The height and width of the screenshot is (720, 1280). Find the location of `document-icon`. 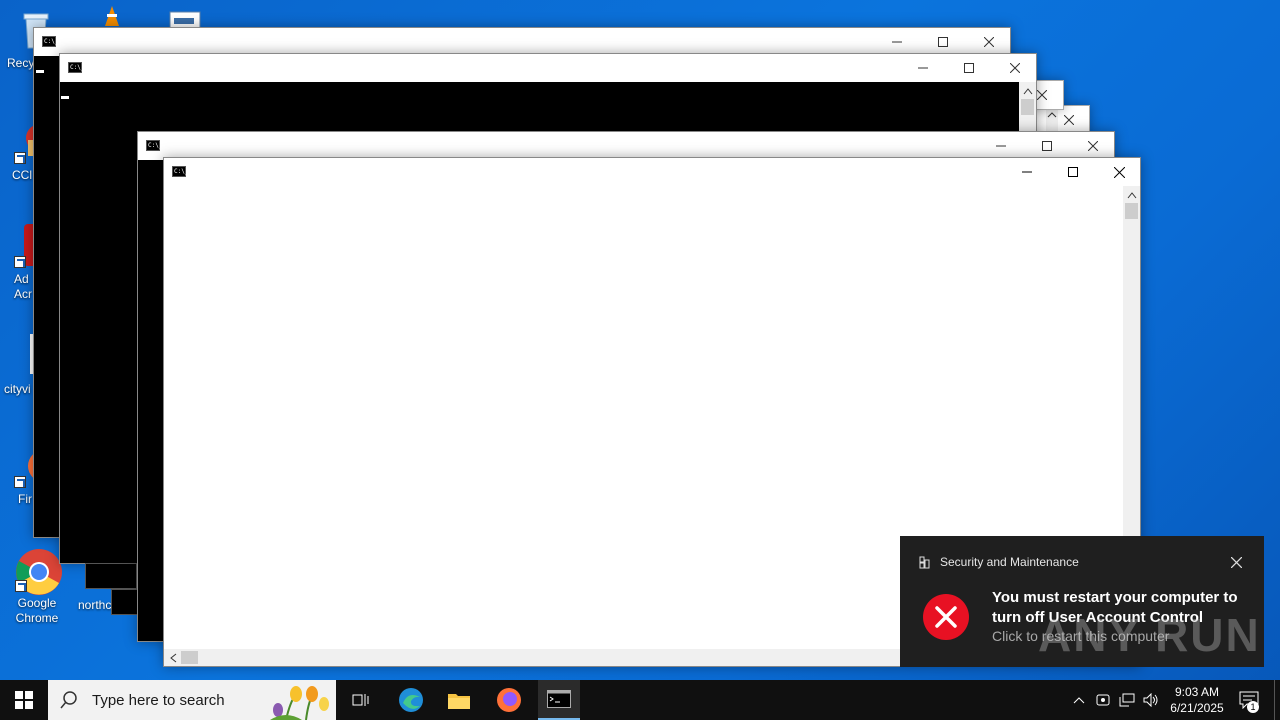

document-icon is located at coordinates (185, 18).